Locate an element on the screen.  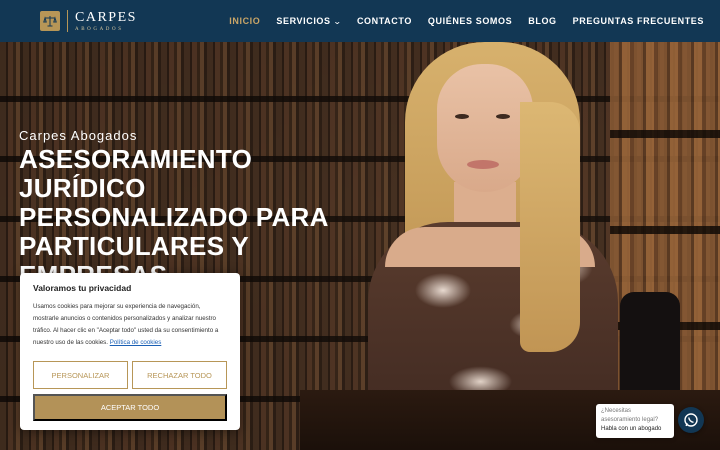
cookie-buttons: PERSONALIZAR RECHAZAR TODO is located at coordinates (130, 375).